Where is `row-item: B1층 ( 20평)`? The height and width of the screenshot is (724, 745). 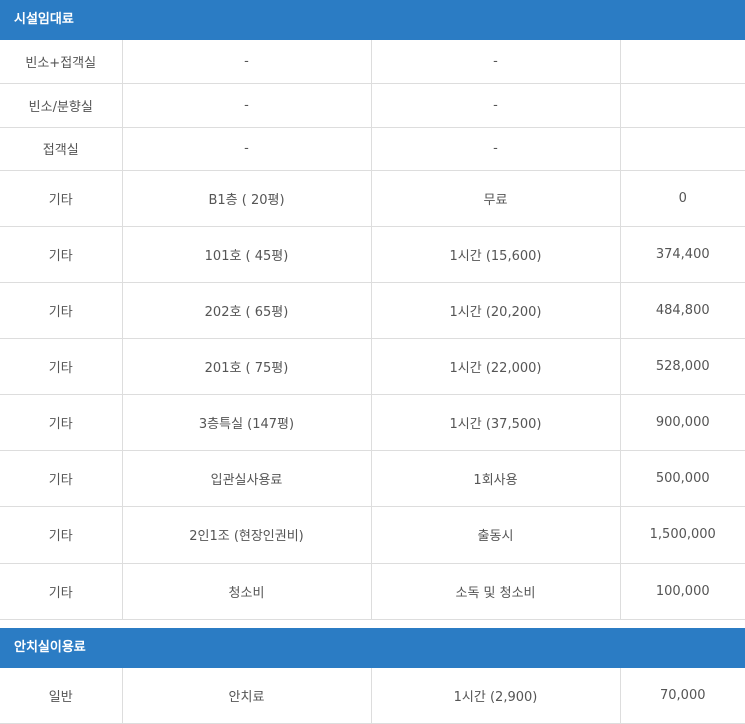 row-item: B1층 ( 20평) is located at coordinates (246, 198).